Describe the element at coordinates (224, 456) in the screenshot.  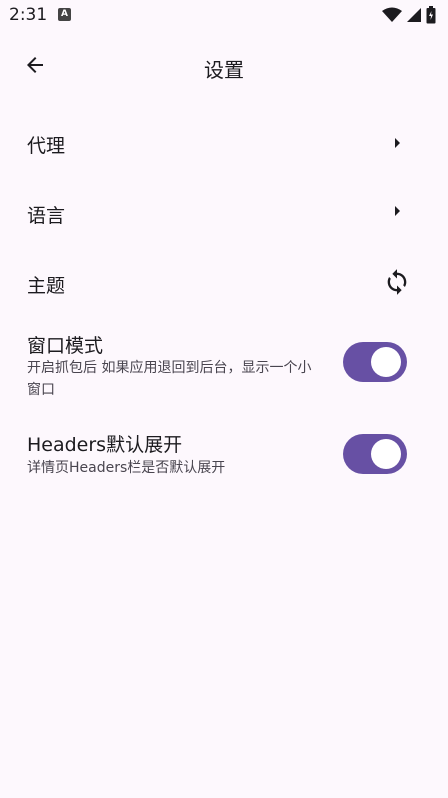
I see `settings-item-headers-expand: Headers默认展开 详情页Headers栏是否默认展开` at that location.